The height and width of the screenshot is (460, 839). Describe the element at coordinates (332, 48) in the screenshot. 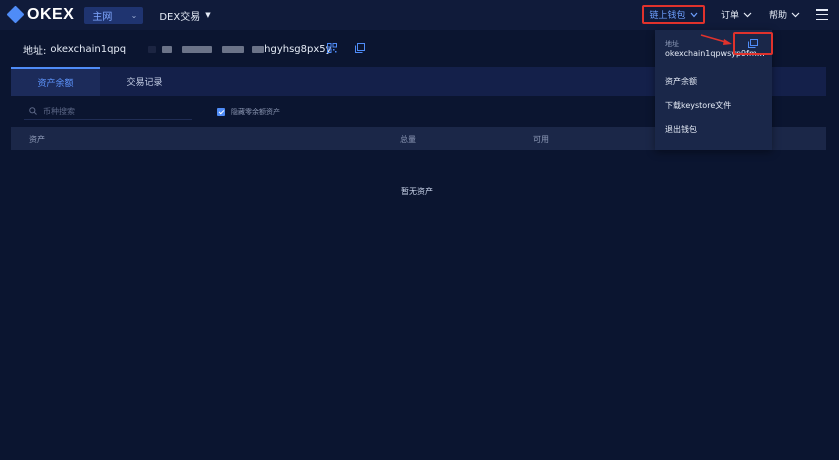

I see `qr-code-icon` at that location.